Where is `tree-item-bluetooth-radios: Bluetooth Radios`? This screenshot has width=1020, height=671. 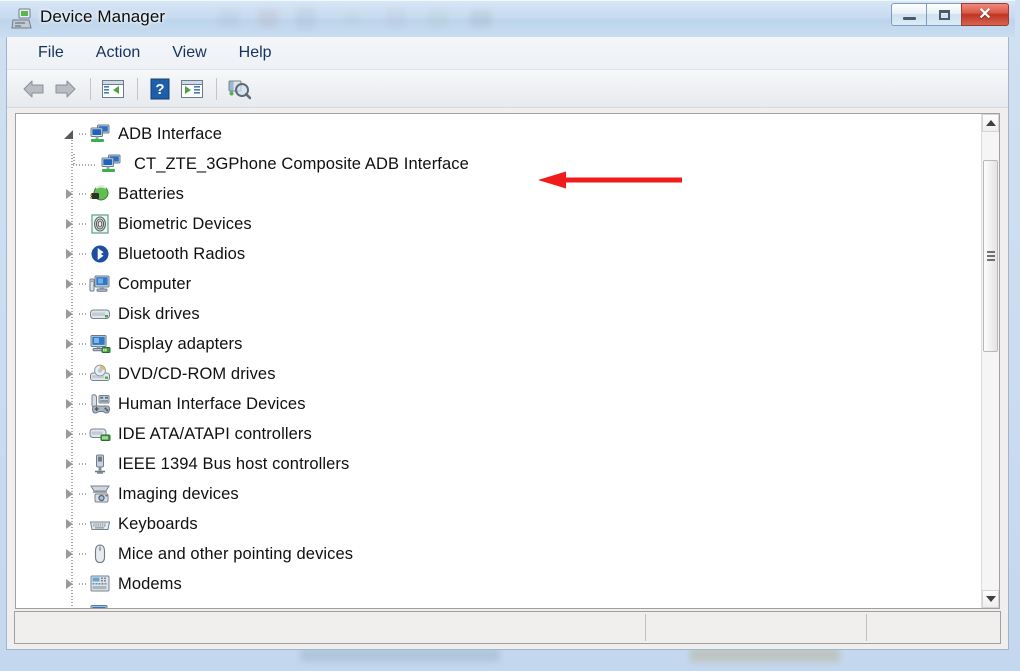 tree-item-bluetooth-radios: Bluetooth Radios is located at coordinates (498, 254).